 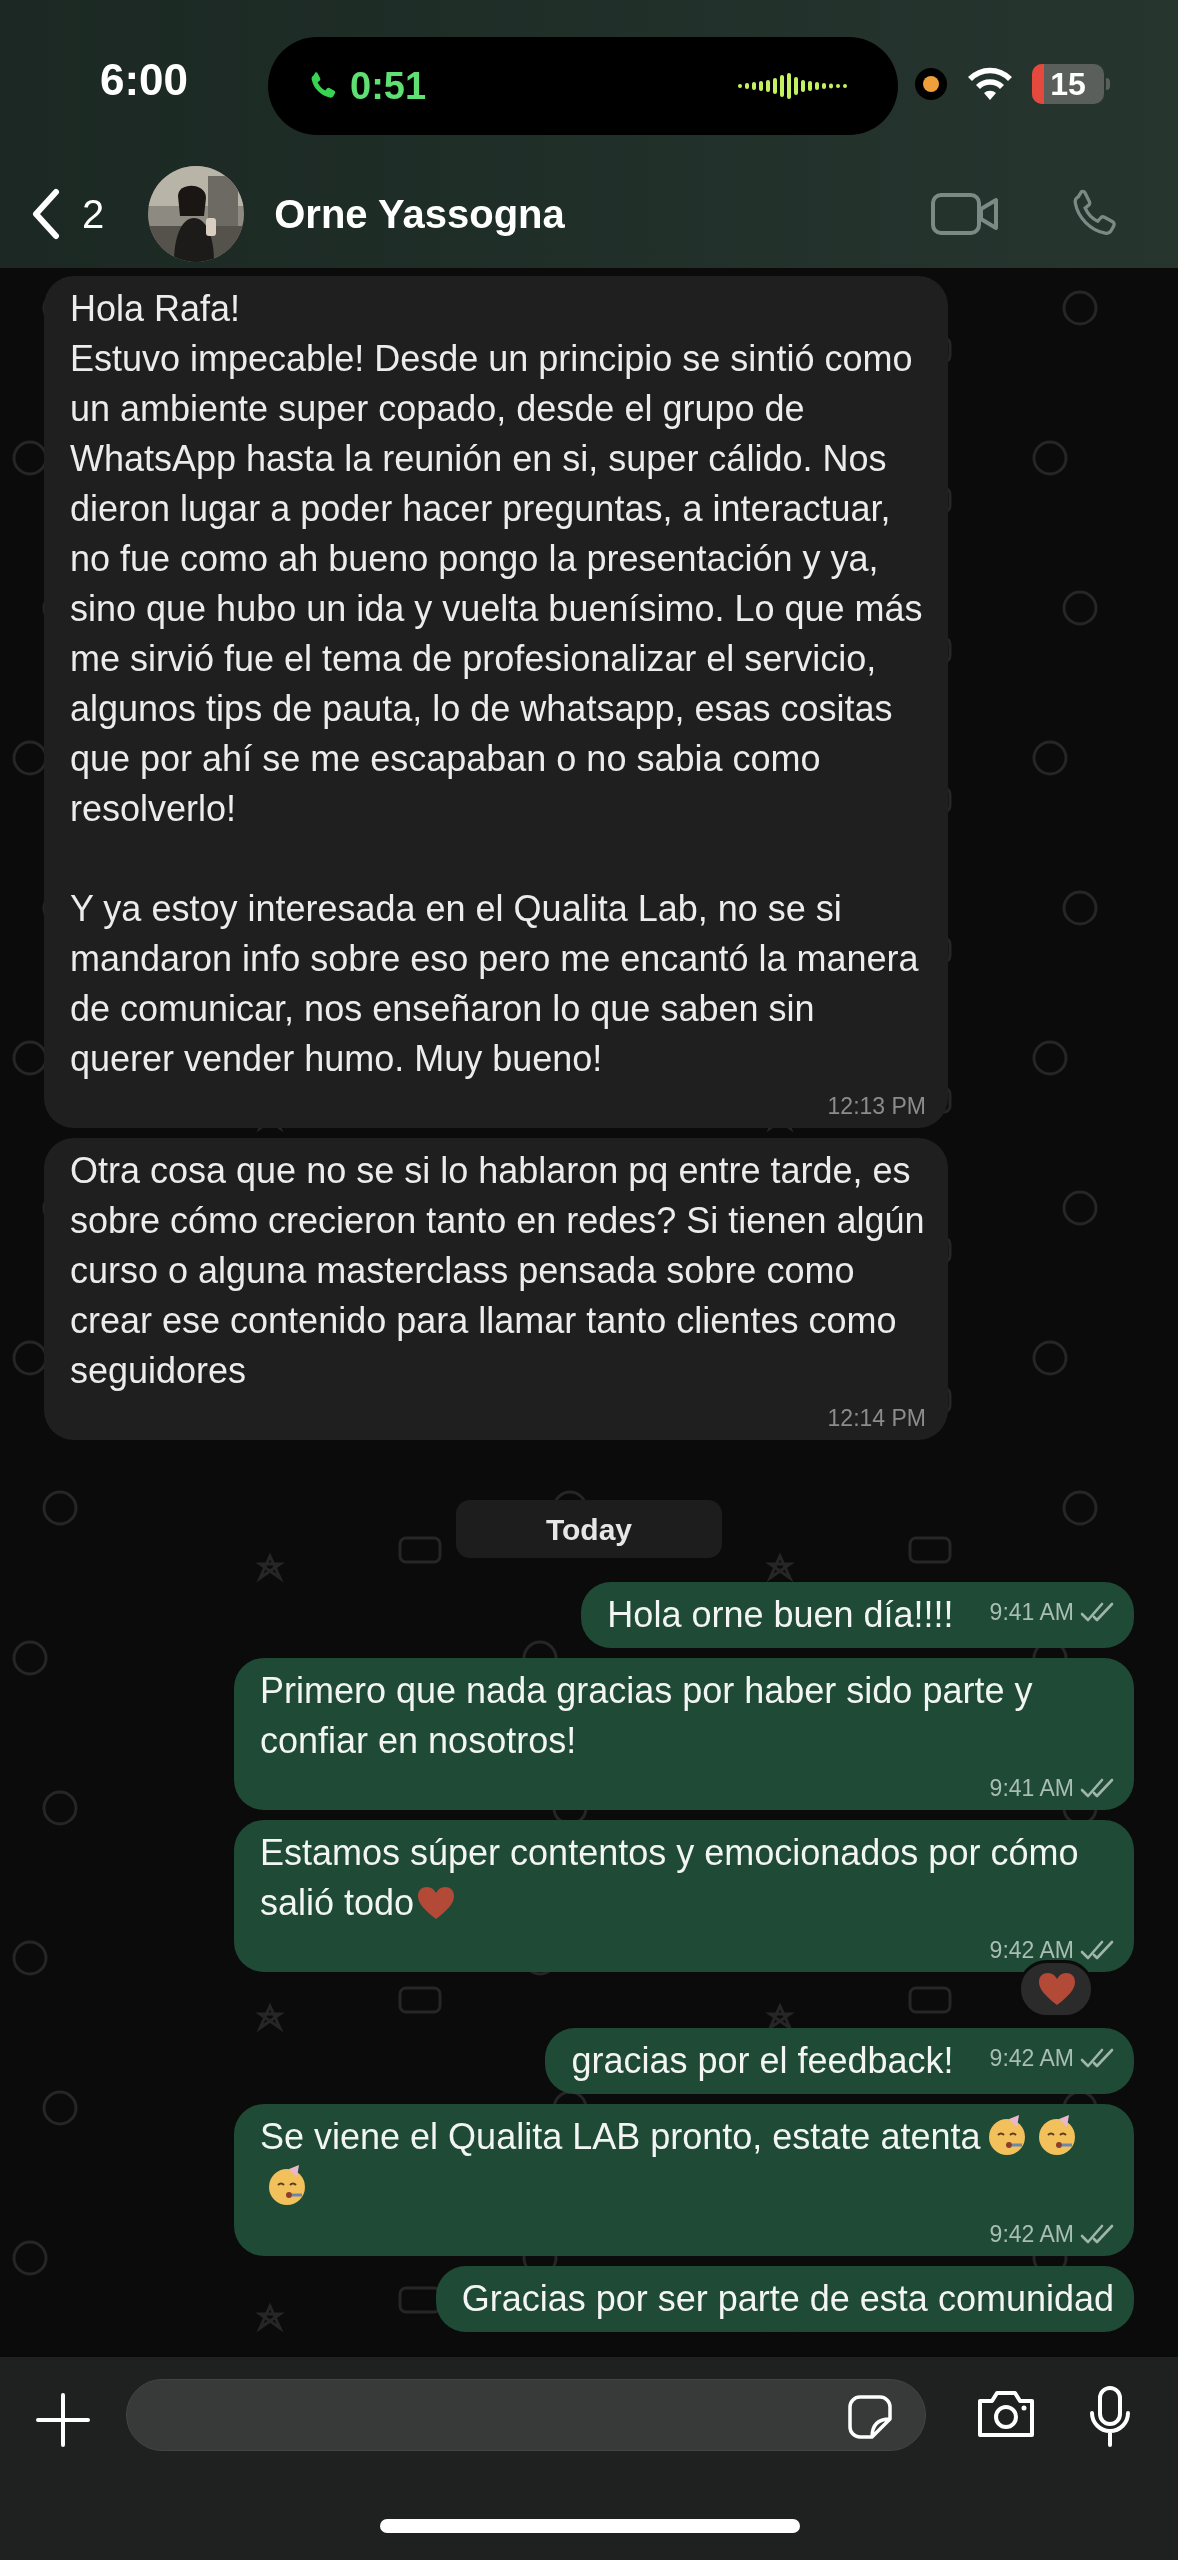 What do you see at coordinates (876, 1106) in the screenshot?
I see `message-time: 12:13 PM` at bounding box center [876, 1106].